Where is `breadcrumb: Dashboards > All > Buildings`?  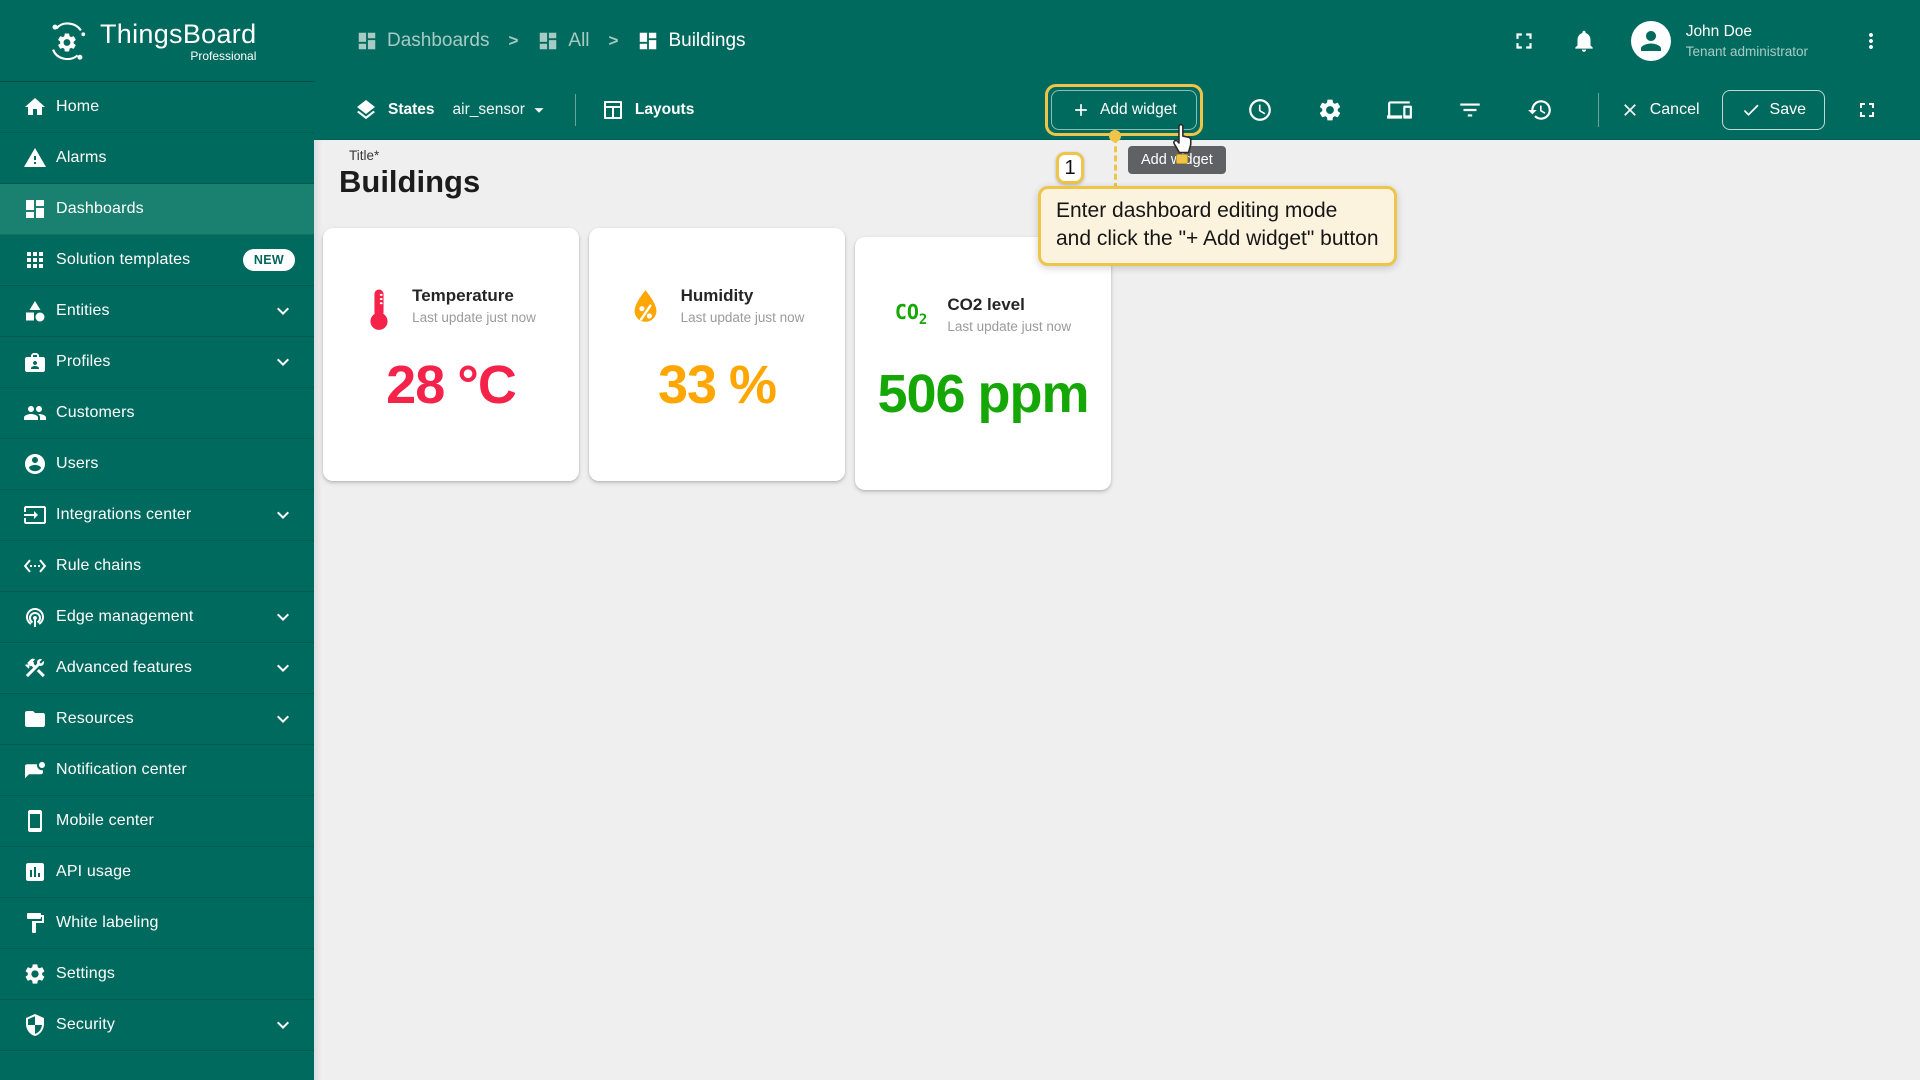 breadcrumb: Dashboards > All > Buildings is located at coordinates (551, 41).